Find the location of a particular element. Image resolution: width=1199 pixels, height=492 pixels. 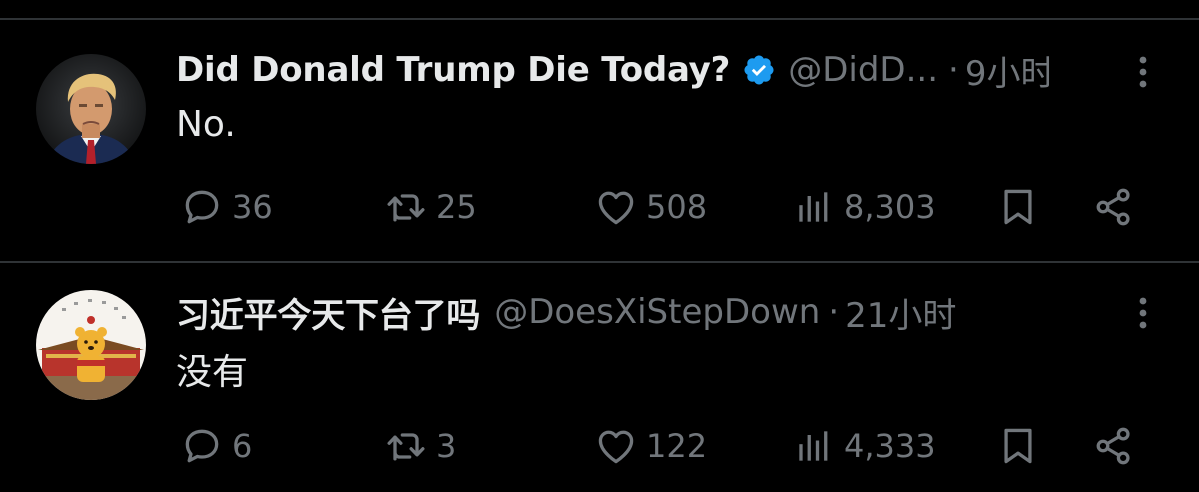

views-button: 4,333 is located at coordinates (864, 446).